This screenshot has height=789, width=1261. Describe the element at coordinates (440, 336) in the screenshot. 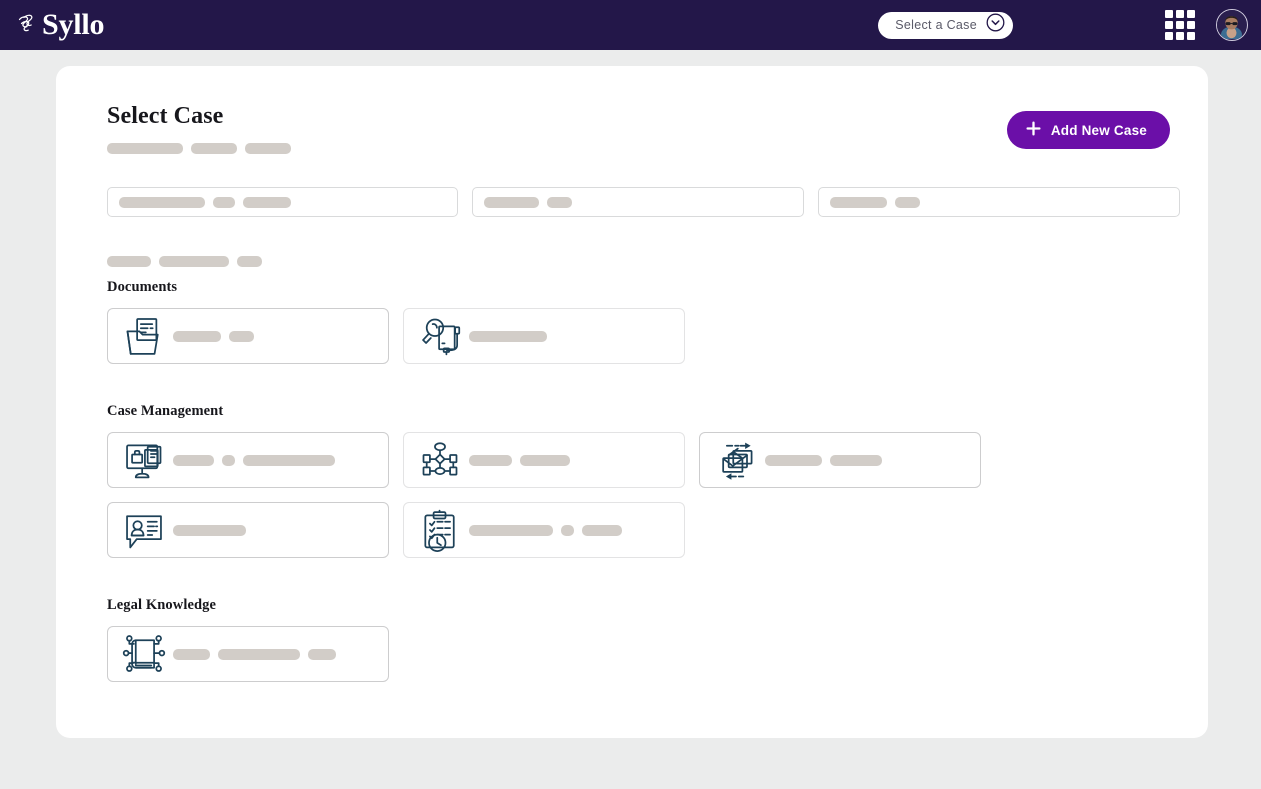

I see `magnifier-document-icon` at that location.